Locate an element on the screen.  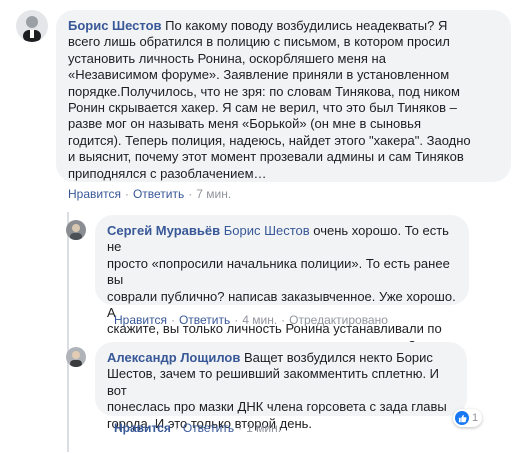
timestamp: 1 мин. is located at coordinates (263, 428).